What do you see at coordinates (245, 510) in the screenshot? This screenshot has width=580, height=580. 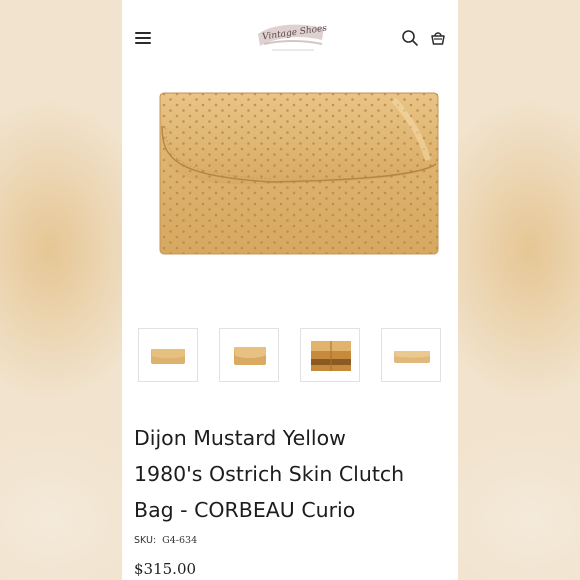 I see `product-title-line-3: Bag - CORBEAU Curio` at bounding box center [245, 510].